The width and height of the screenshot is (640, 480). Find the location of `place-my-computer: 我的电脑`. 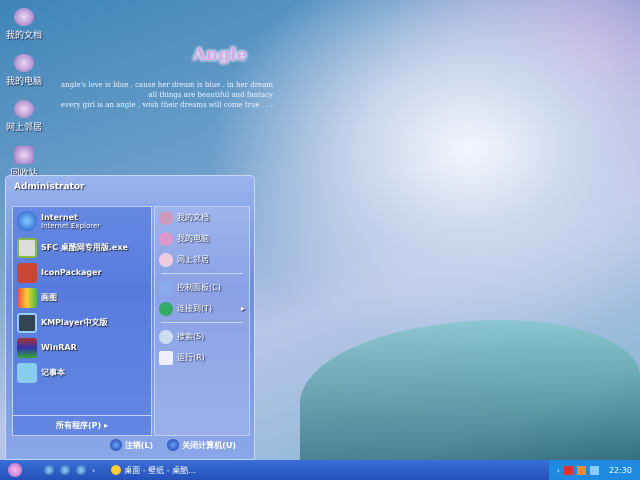

place-my-computer: 我的电脑 is located at coordinates (202, 238).